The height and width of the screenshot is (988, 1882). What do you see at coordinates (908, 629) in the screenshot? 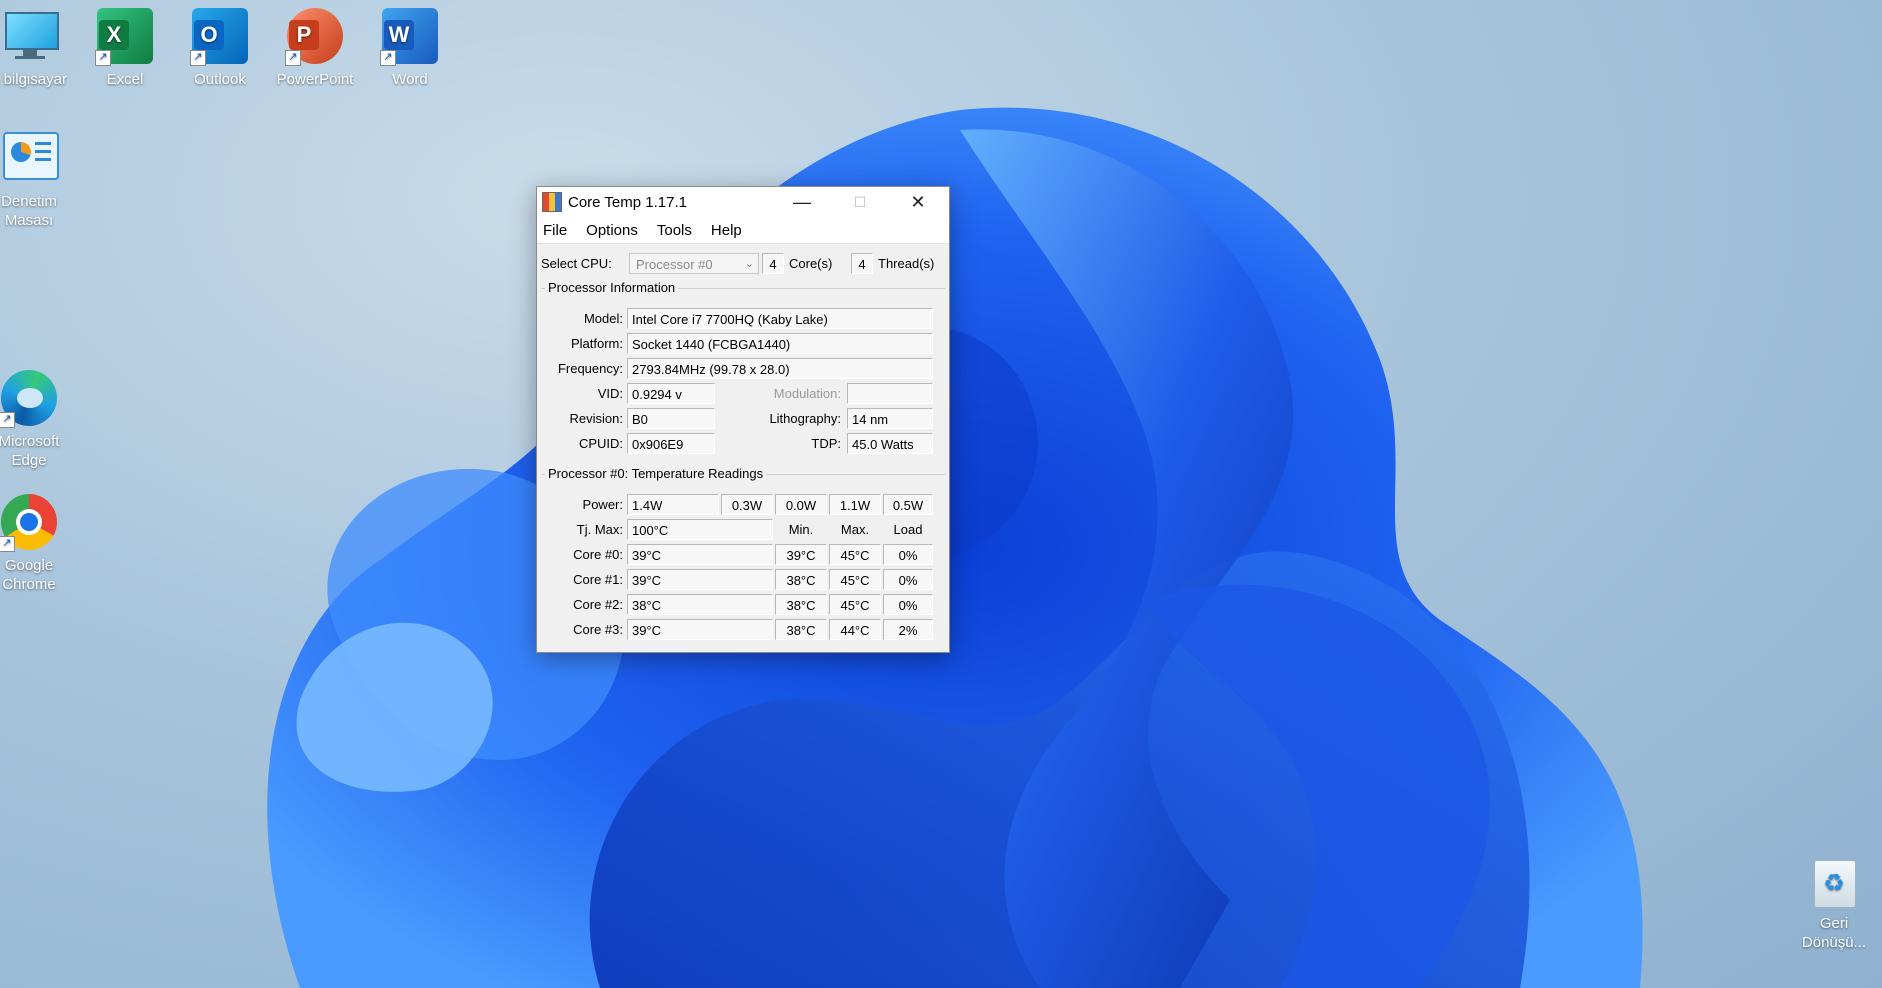
I see `core-load: 2%` at bounding box center [908, 629].